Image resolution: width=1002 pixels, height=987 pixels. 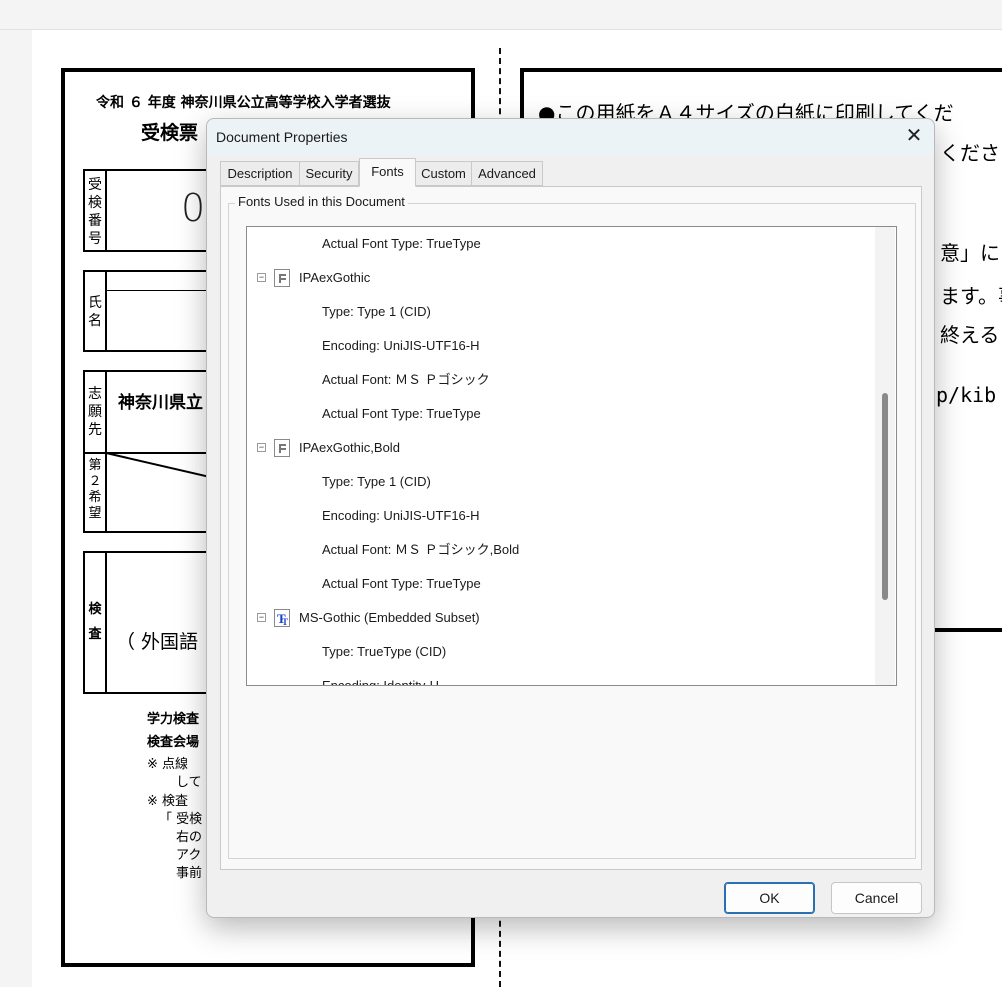 What do you see at coordinates (329, 173) in the screenshot?
I see `tab-security: Security` at bounding box center [329, 173].